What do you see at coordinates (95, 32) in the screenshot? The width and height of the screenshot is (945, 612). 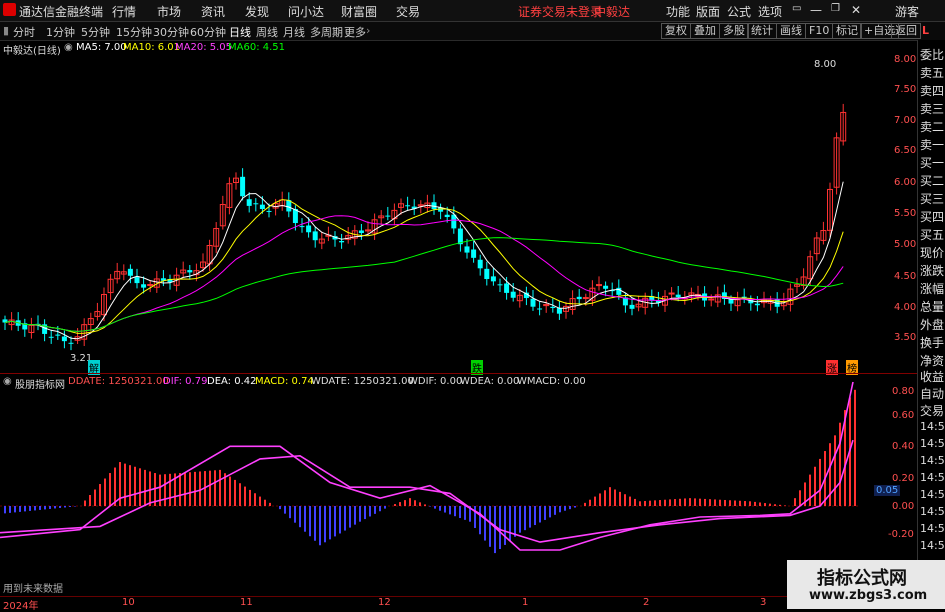 I see `period-5min: 5分钟` at bounding box center [95, 32].